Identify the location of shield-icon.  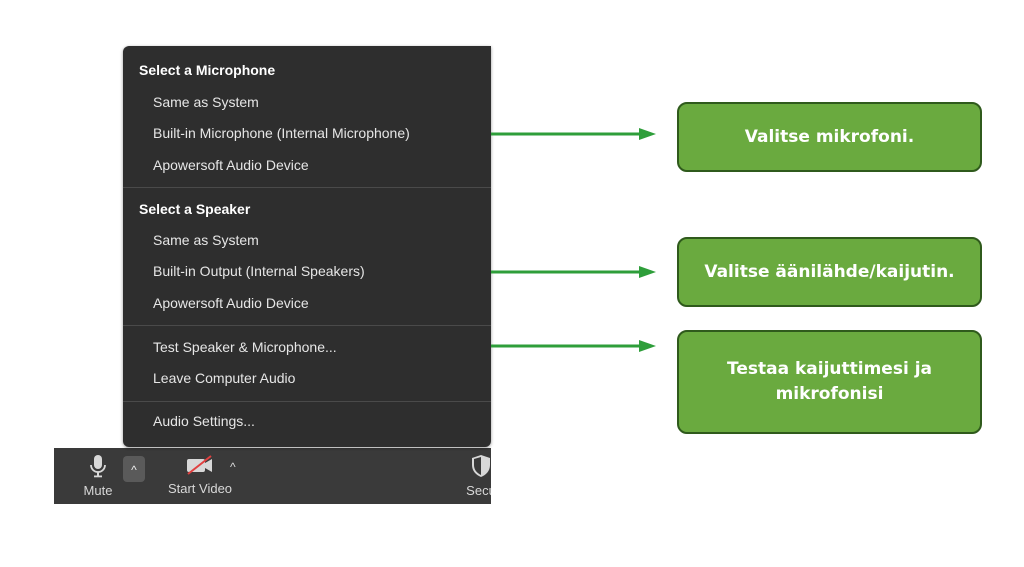
(481, 466).